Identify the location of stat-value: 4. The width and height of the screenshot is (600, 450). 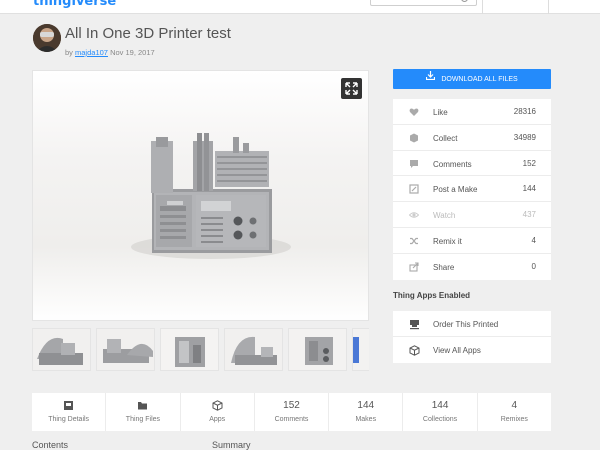
(533, 240).